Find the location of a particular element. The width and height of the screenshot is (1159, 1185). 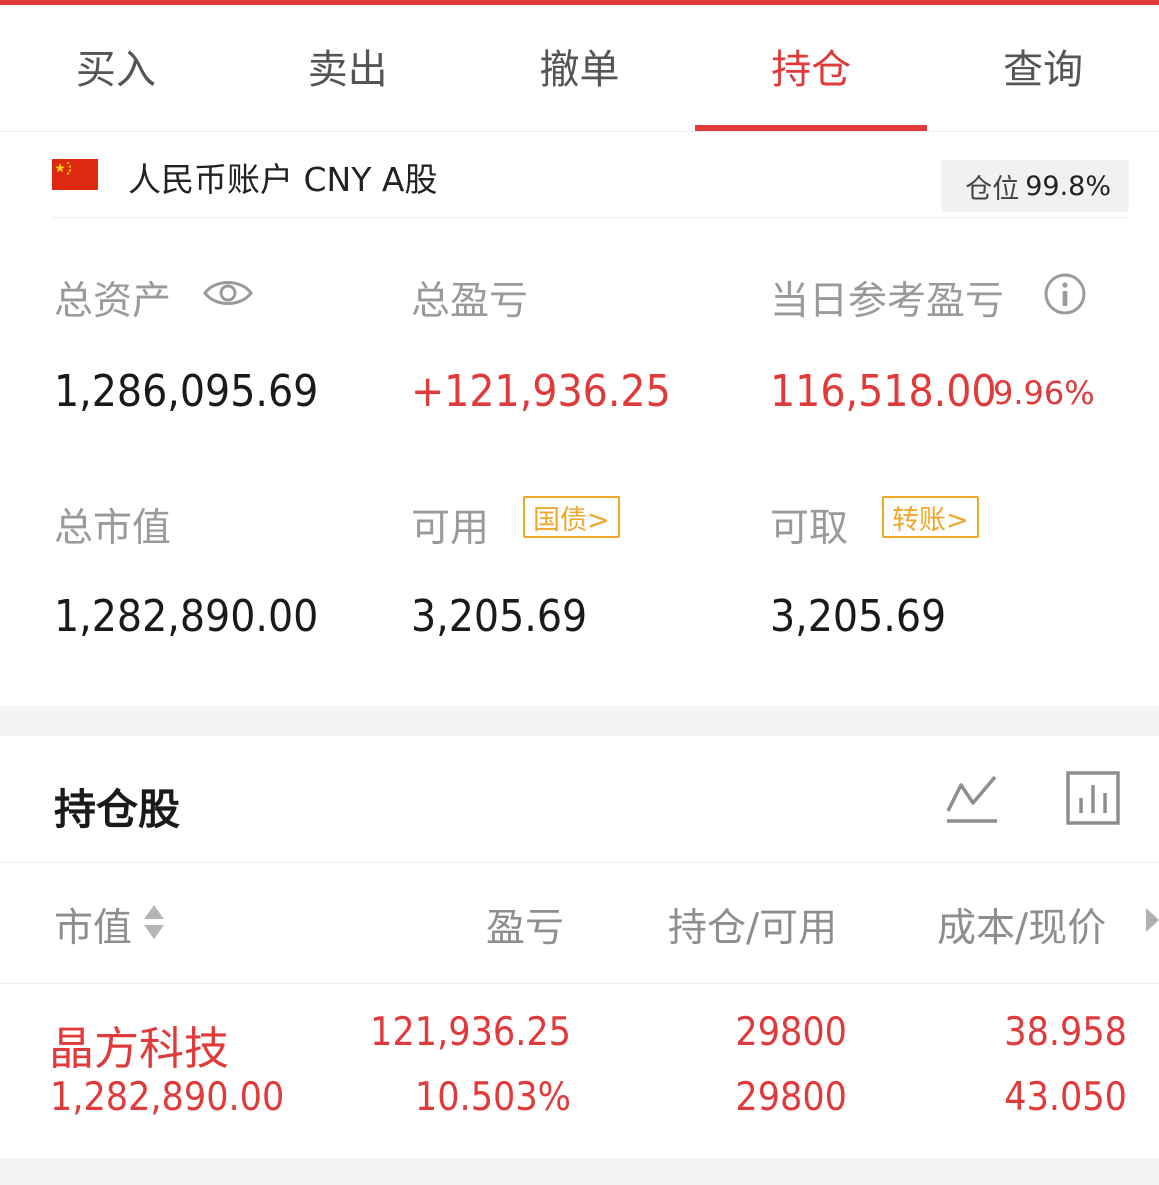

china-flag-icon is located at coordinates (75, 174).